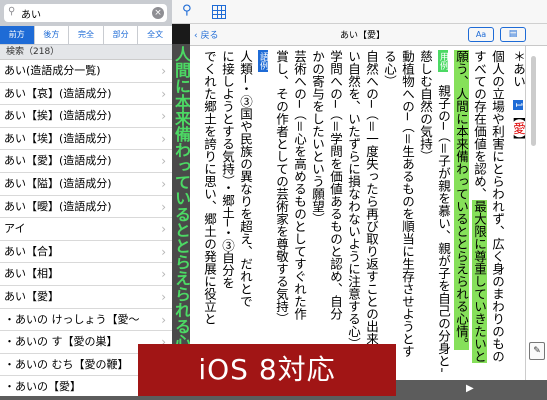  I want to click on side-strip: ✎, so click(536, 213).